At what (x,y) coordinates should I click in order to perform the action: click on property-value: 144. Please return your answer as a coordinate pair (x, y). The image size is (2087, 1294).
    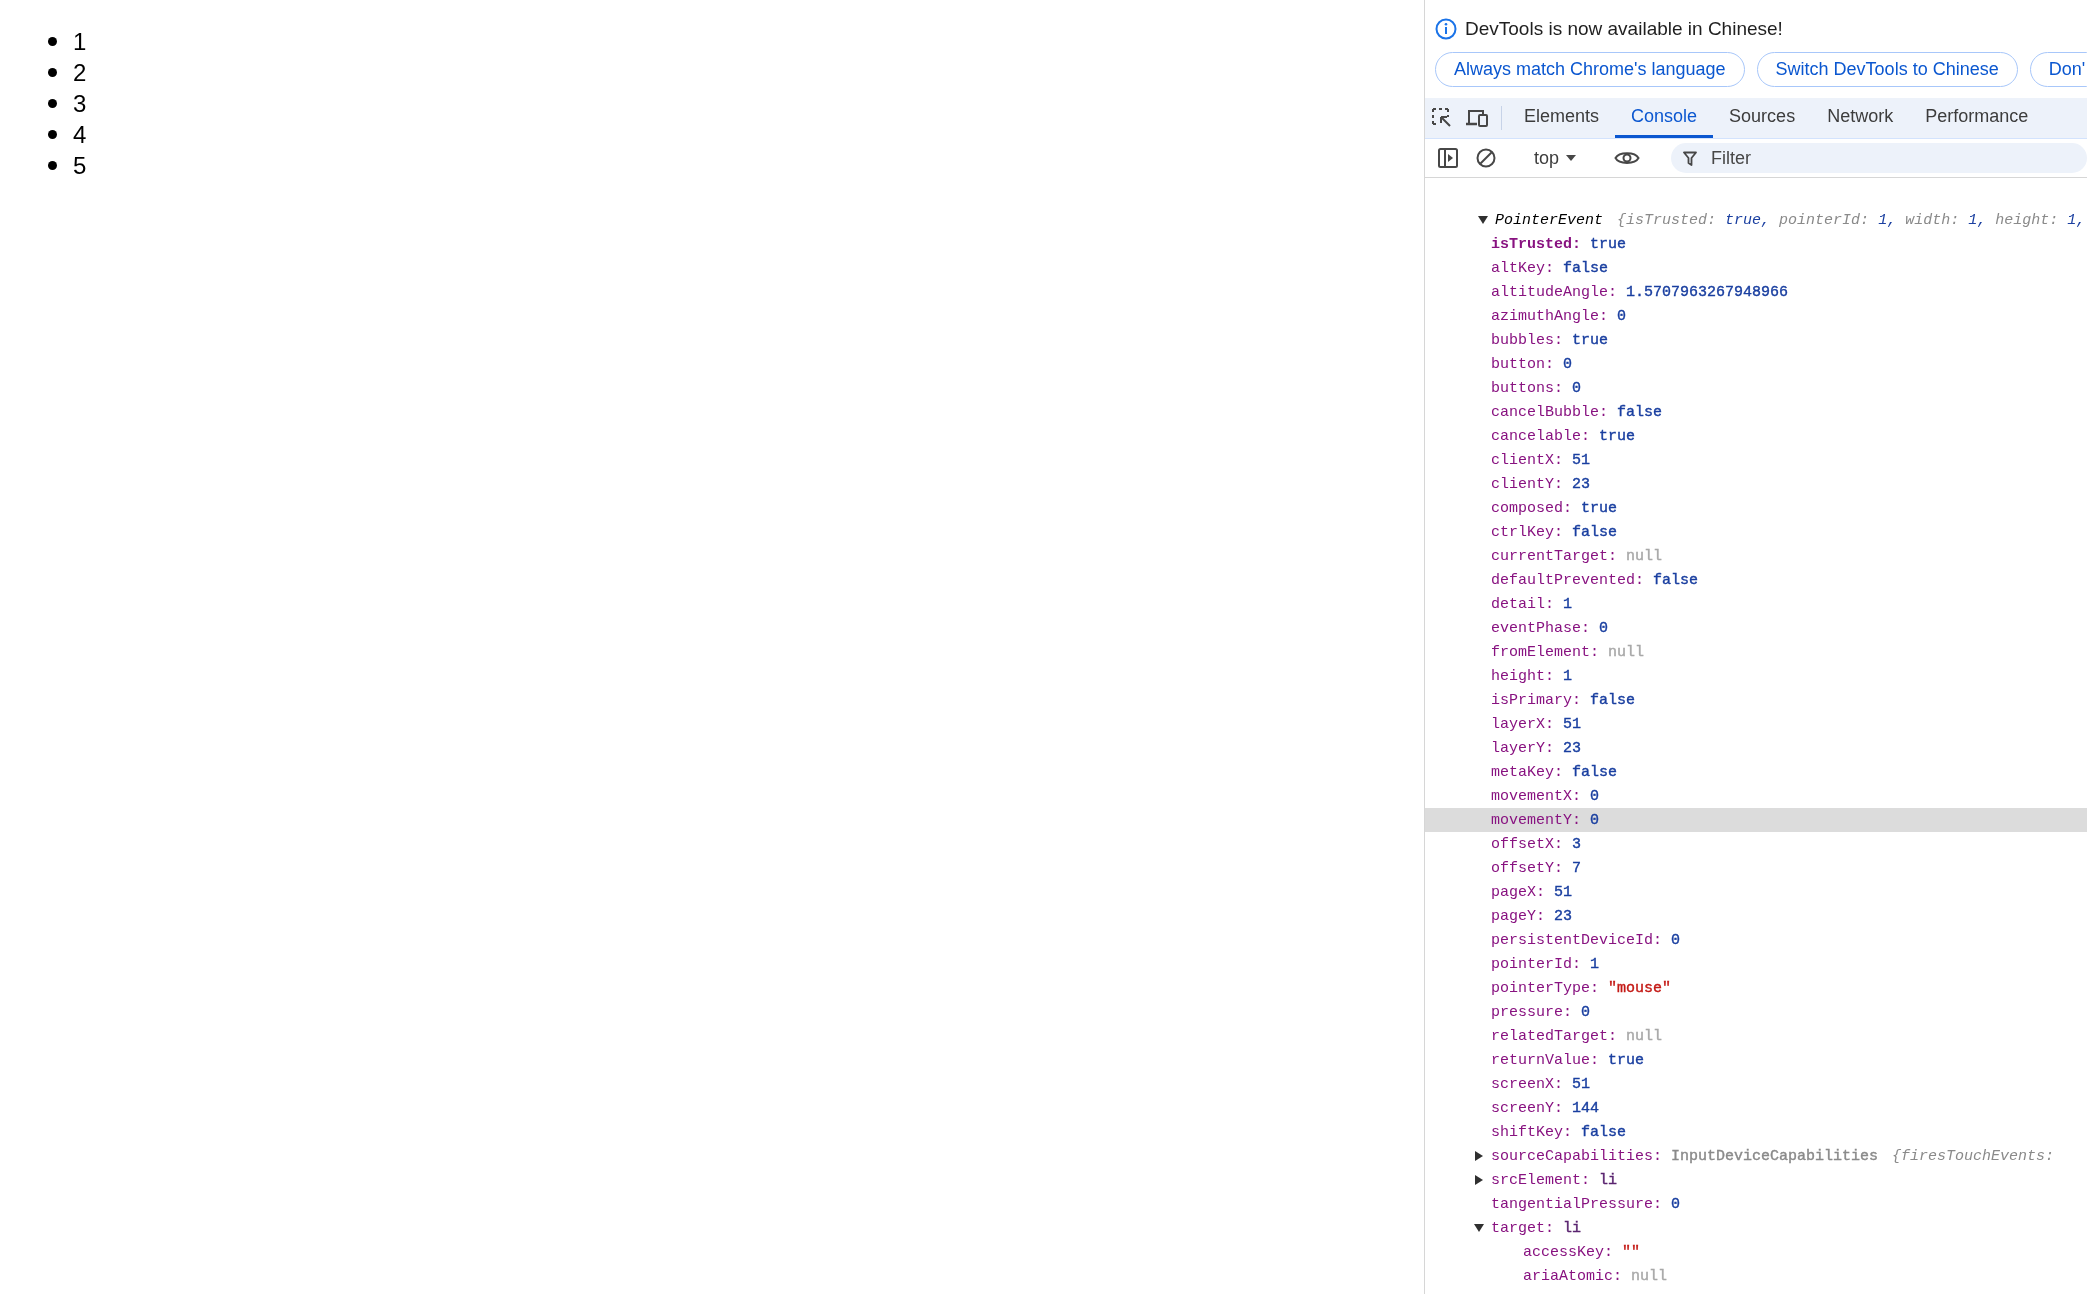
    Looking at the image, I should click on (1586, 1108).